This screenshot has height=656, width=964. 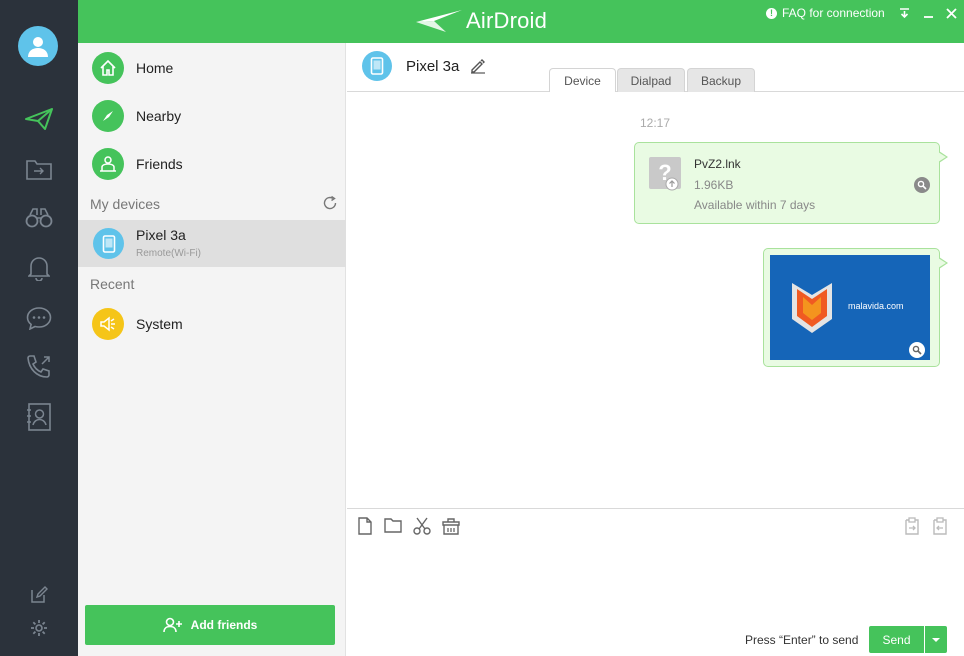 I want to click on user-icon, so click(x=38, y=47).